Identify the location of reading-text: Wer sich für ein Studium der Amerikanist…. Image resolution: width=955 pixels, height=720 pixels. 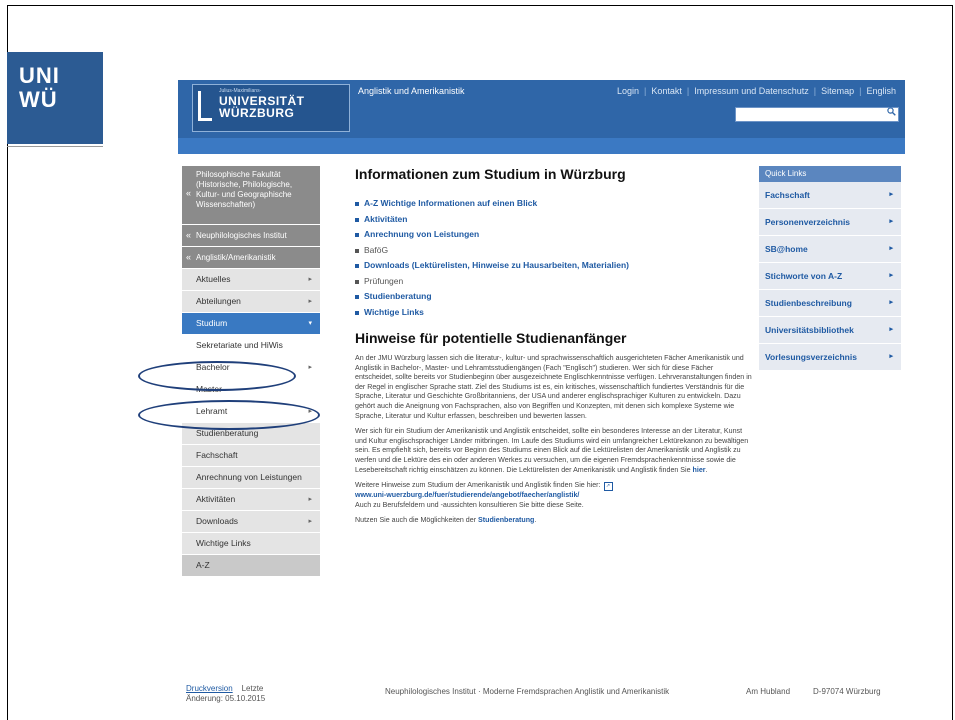
(552, 450).